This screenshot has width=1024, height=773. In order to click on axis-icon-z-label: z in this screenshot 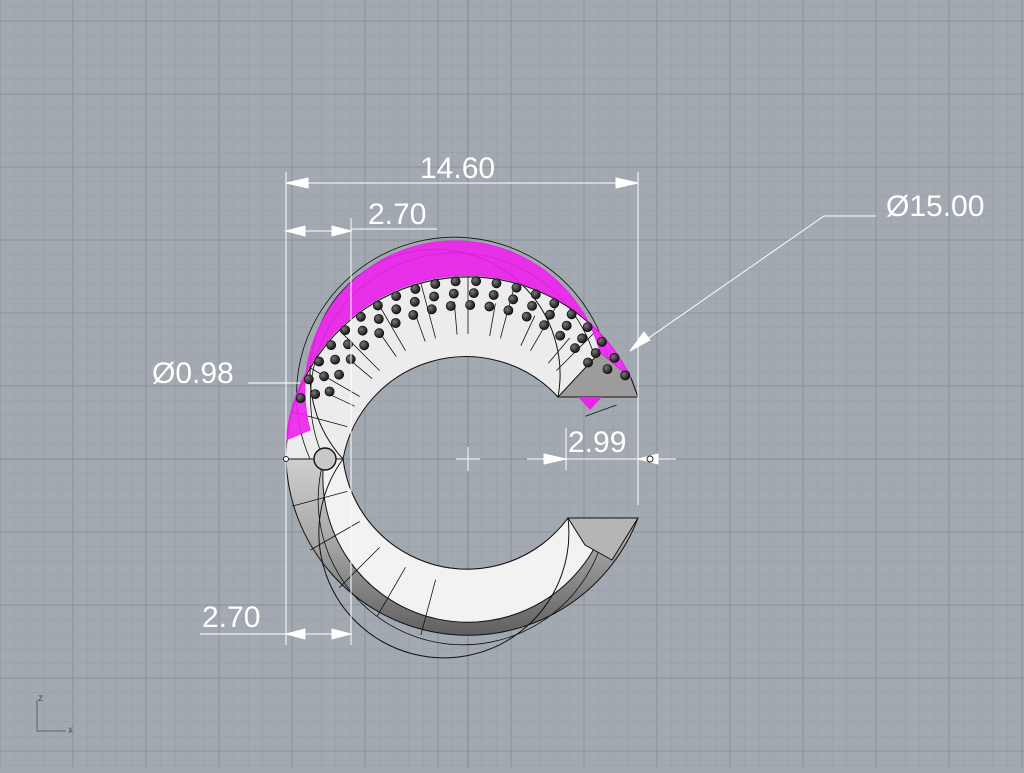, I will do `click(40, 698)`.